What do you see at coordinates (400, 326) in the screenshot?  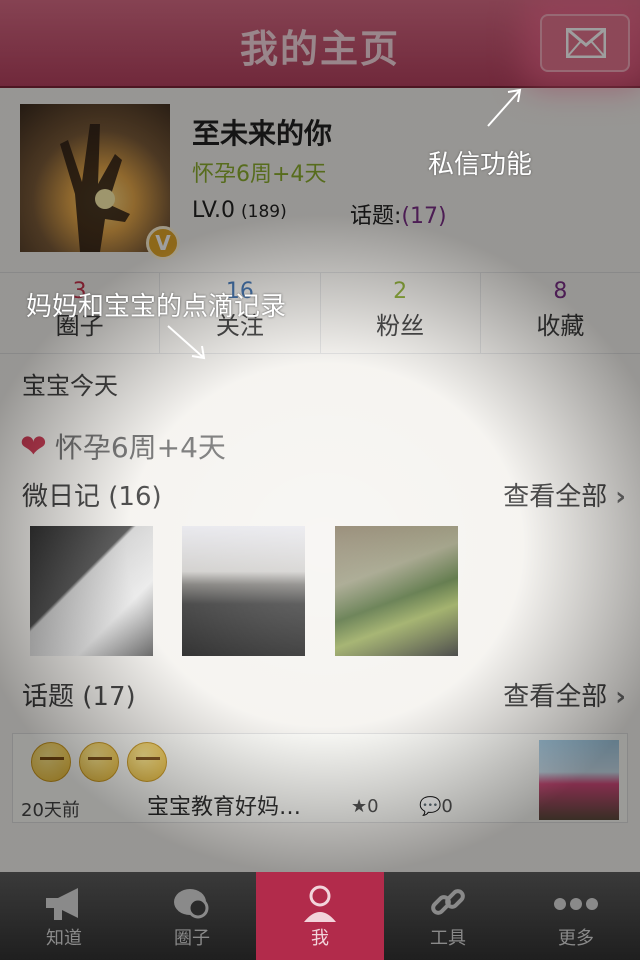 I see `stat-label: 粉丝` at bounding box center [400, 326].